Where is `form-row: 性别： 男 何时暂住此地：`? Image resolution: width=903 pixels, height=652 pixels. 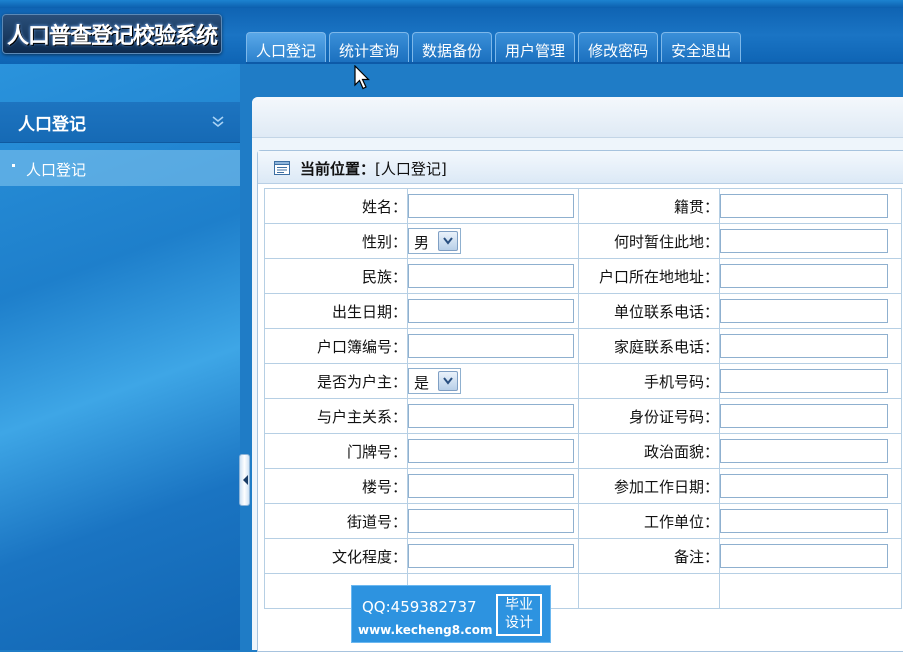
form-row: 性别： 男 何时暂住此地： is located at coordinates (583, 241).